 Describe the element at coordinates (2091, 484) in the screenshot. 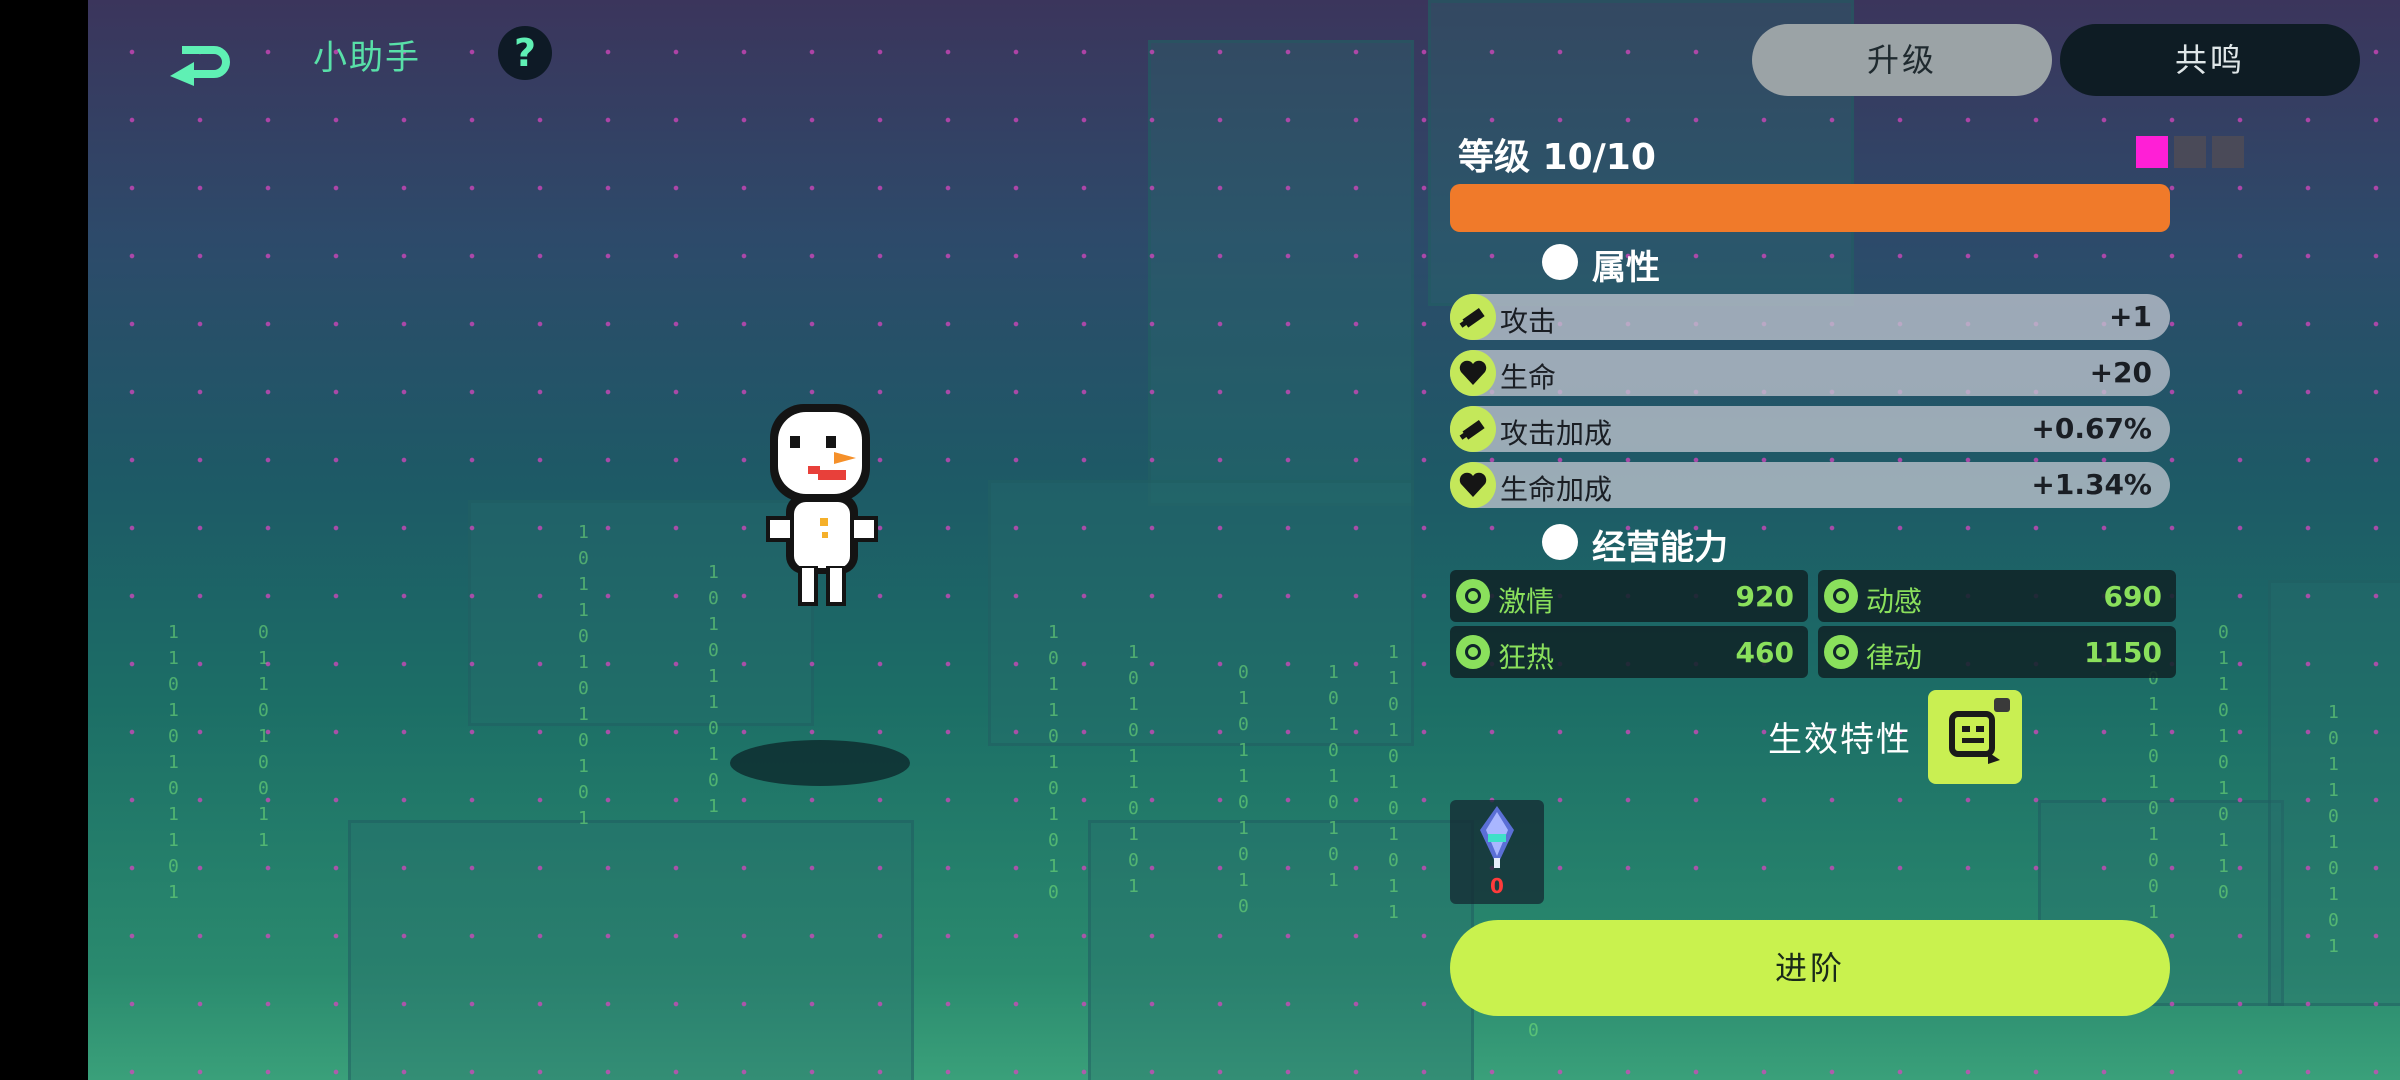

I see `attr-value: +1.34%` at that location.